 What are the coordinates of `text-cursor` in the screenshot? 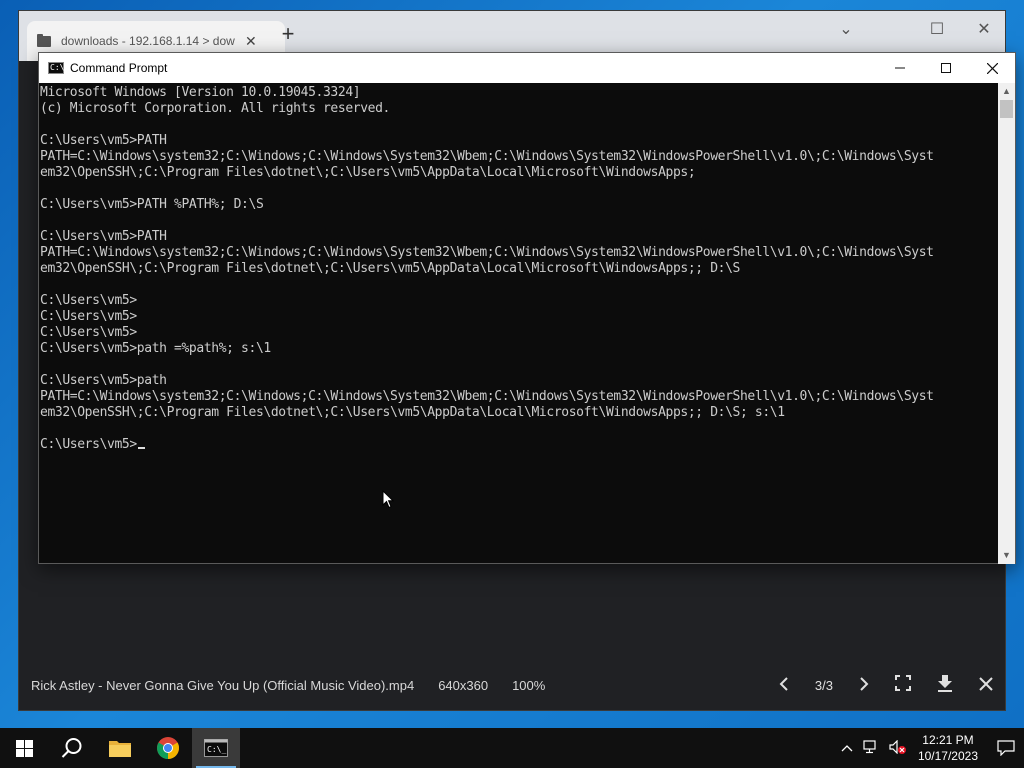 It's located at (141, 448).